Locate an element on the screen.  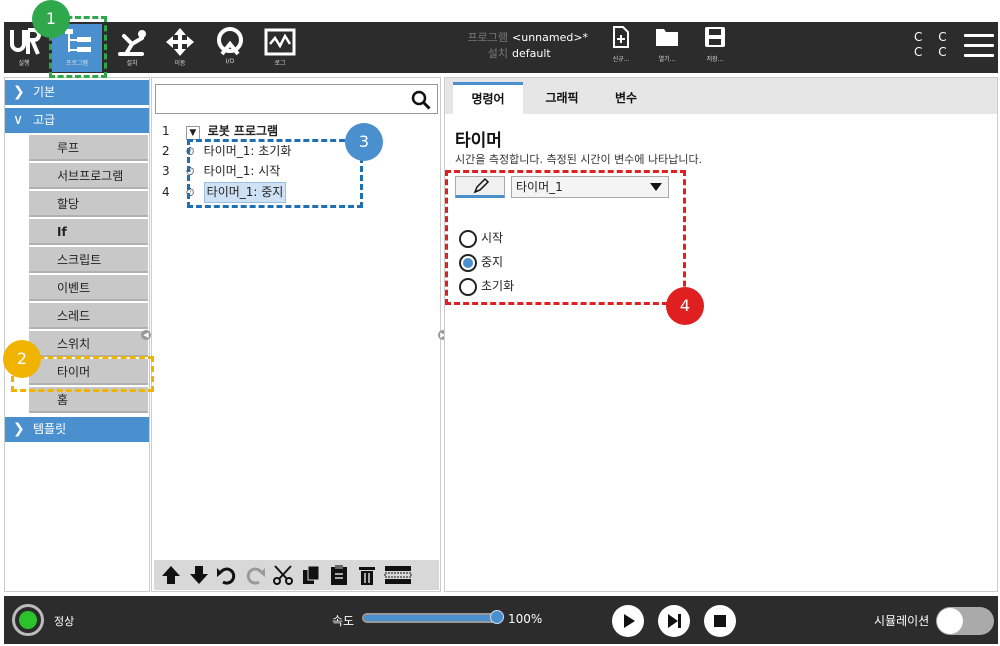
sidebar-item-script: 스크립트 is located at coordinates (88, 260).